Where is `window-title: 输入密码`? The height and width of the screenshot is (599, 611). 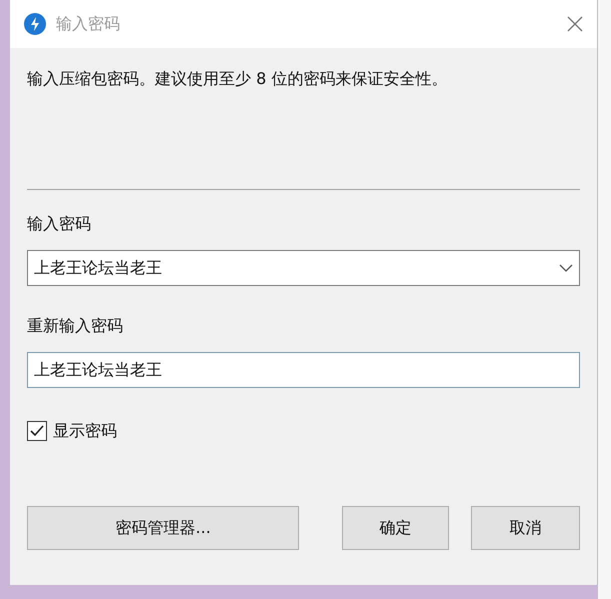 window-title: 输入密码 is located at coordinates (88, 24).